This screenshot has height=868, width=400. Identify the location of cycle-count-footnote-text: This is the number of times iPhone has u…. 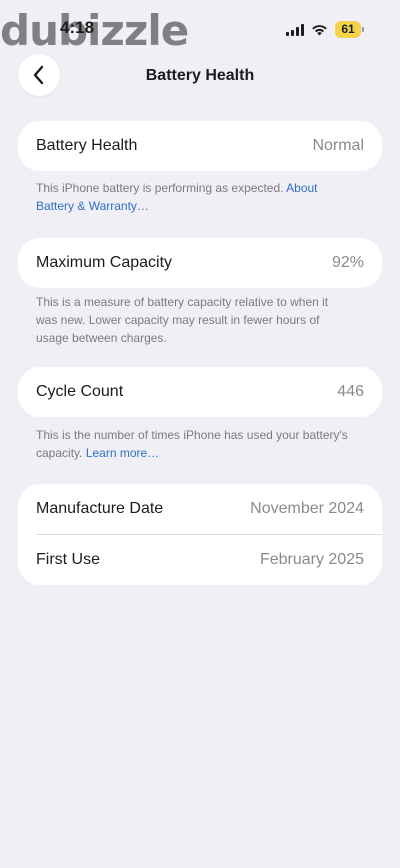
(192, 444).